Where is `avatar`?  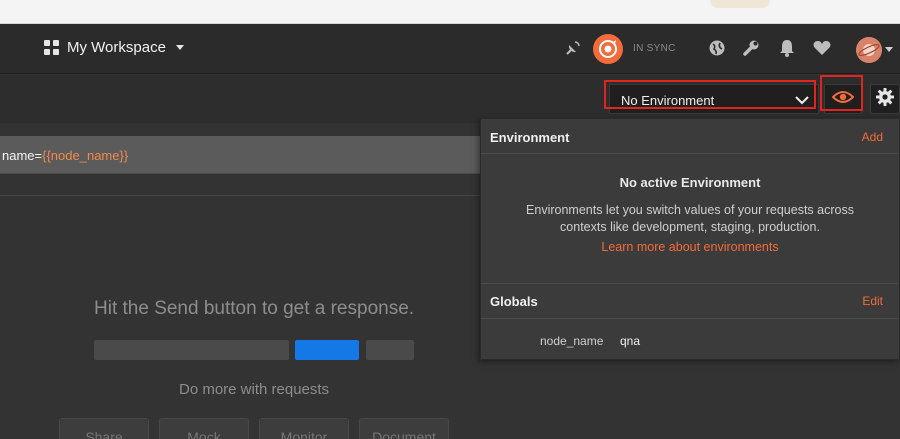 avatar is located at coordinates (869, 50).